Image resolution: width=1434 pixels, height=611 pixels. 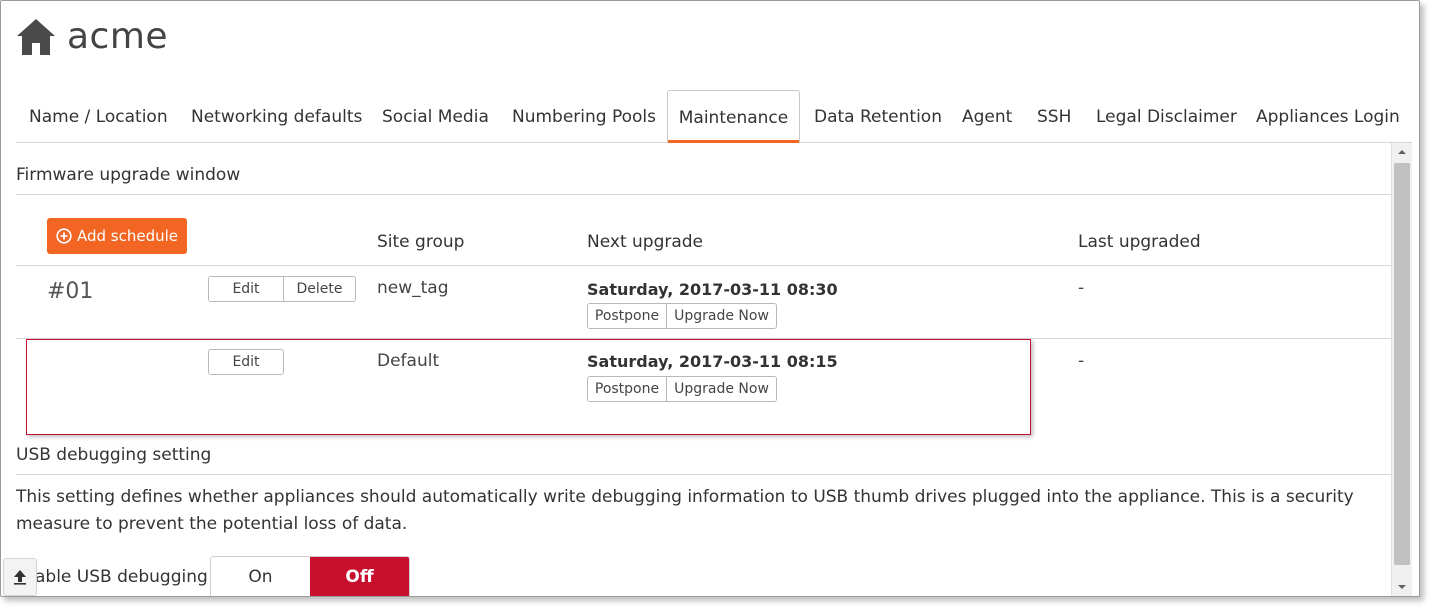 I want to click on row-action-group: Edit Delete, so click(x=282, y=289).